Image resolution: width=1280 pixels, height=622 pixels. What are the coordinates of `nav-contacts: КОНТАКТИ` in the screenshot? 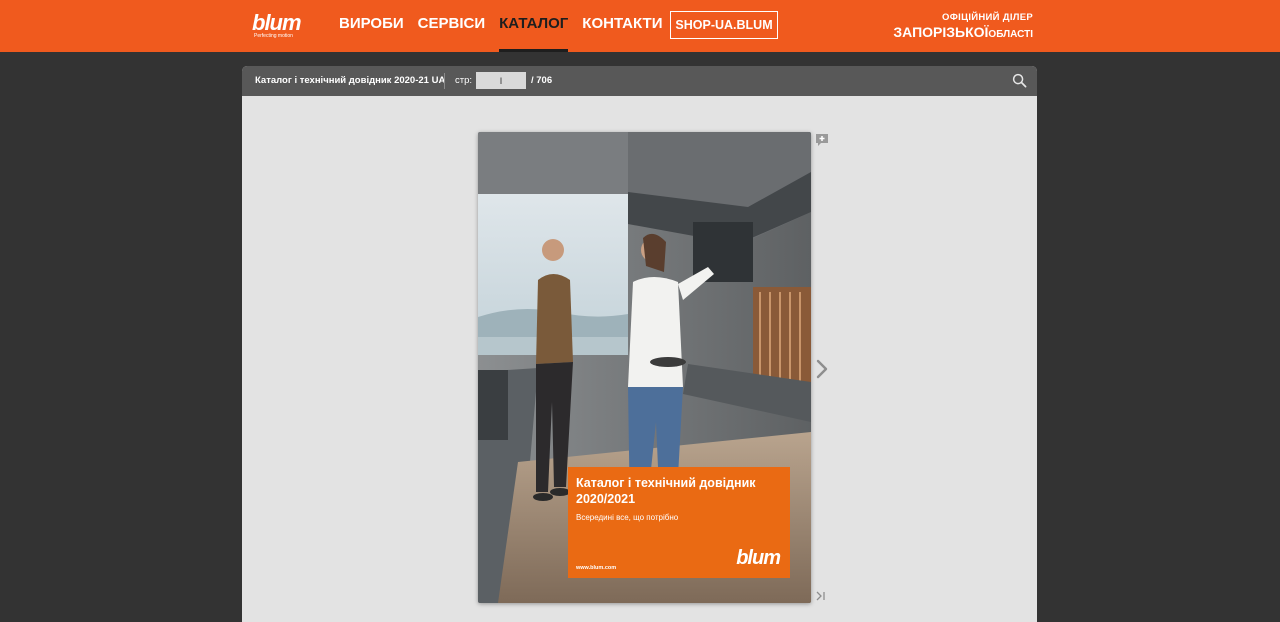 It's located at (622, 26).